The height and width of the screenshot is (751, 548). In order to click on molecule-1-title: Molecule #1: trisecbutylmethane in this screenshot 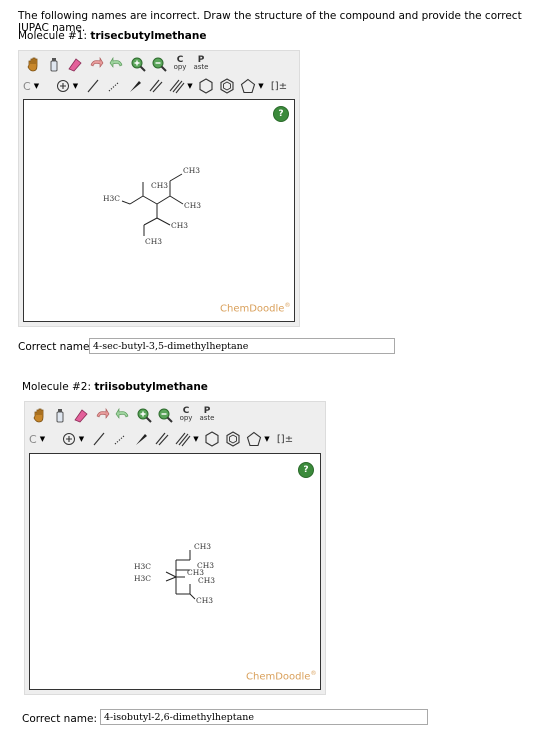, I will do `click(112, 36)`.